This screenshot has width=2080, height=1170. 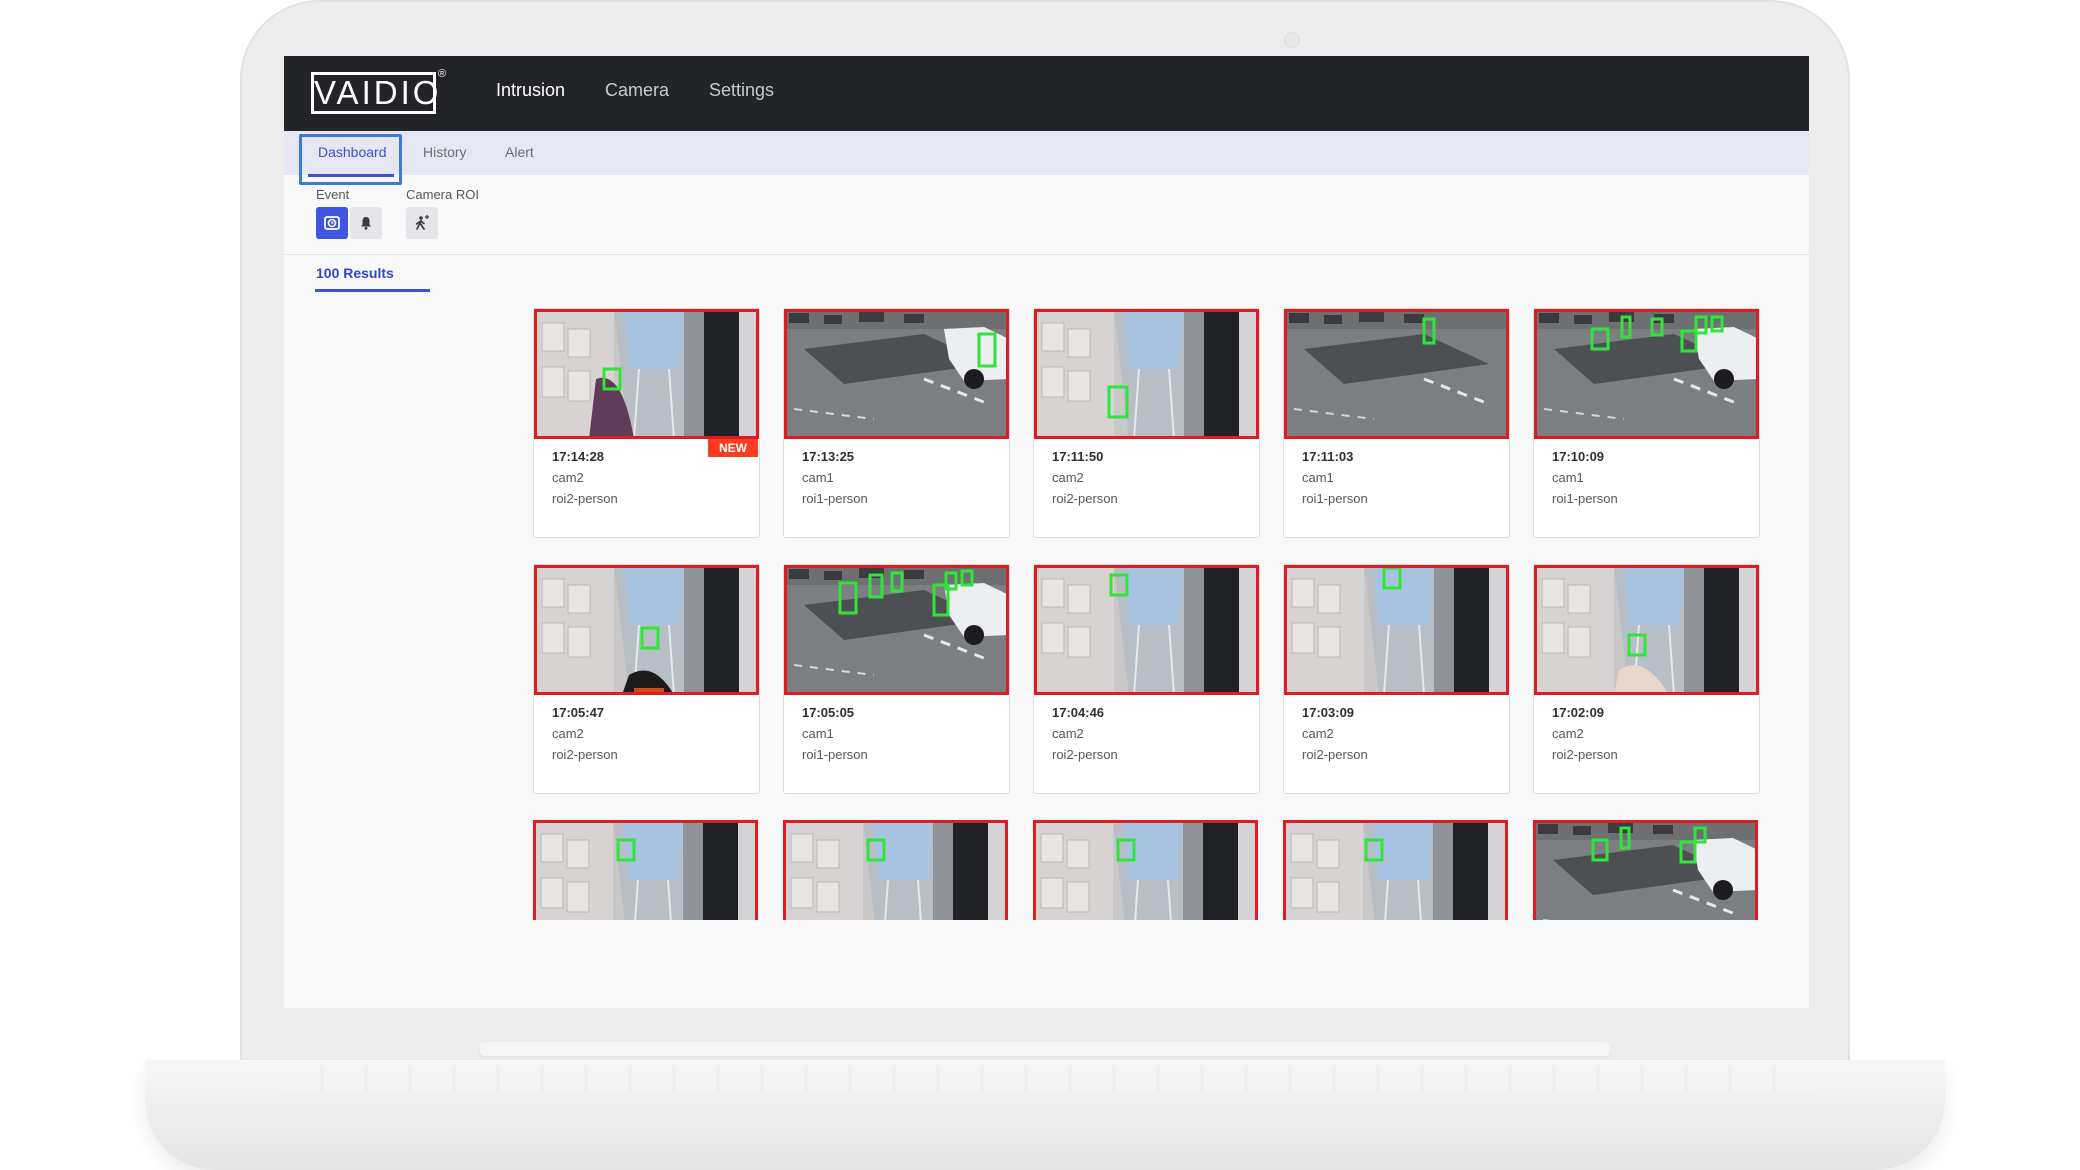 What do you see at coordinates (1292, 40) in the screenshot?
I see `webcam-dot` at bounding box center [1292, 40].